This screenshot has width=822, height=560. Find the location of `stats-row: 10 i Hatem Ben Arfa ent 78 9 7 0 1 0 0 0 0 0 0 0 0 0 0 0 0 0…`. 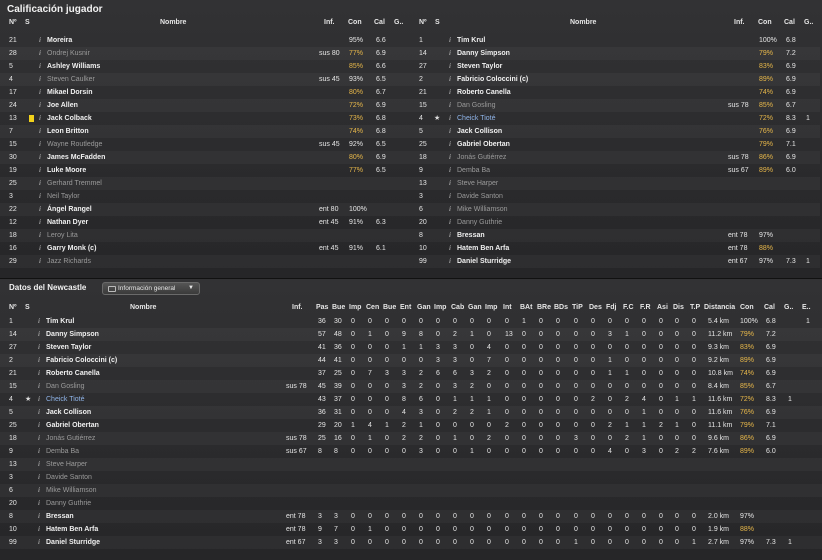

stats-row: 10 i Hatem Ben Arfa ent 78 9 7 0 1 0 0 0 0 0 0 0 0 0 0 0 0 0… is located at coordinates (411, 529).